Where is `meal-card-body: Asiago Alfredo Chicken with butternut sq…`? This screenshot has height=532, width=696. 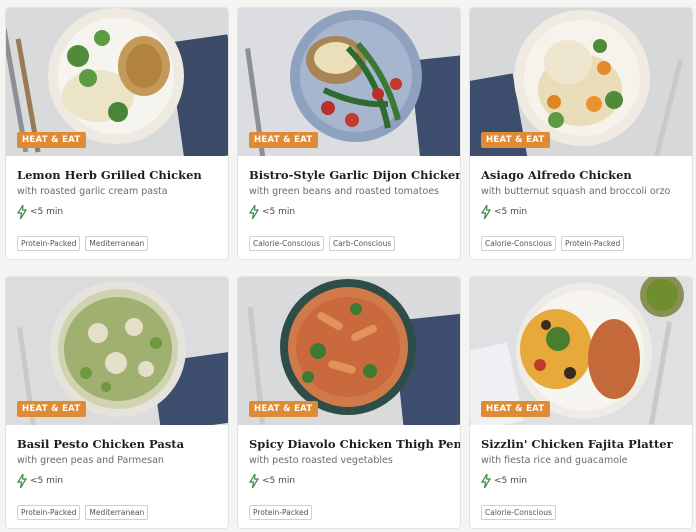
meal-card-body: Asiago Alfredo Chicken with butternut sq… is located at coordinates (581, 207).